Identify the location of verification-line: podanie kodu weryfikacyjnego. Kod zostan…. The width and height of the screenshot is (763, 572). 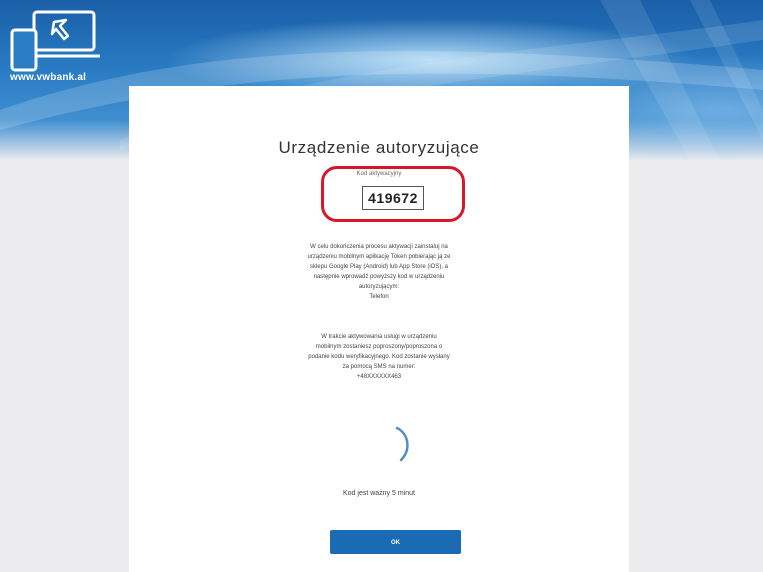
(379, 357).